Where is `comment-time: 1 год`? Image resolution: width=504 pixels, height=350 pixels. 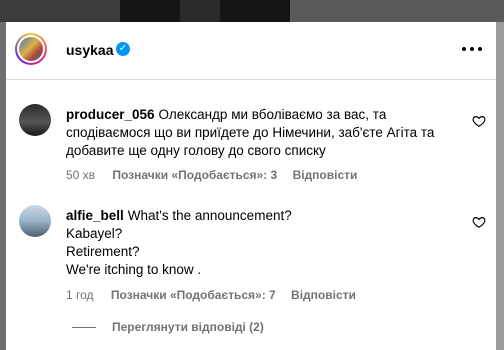 comment-time: 1 год is located at coordinates (80, 295).